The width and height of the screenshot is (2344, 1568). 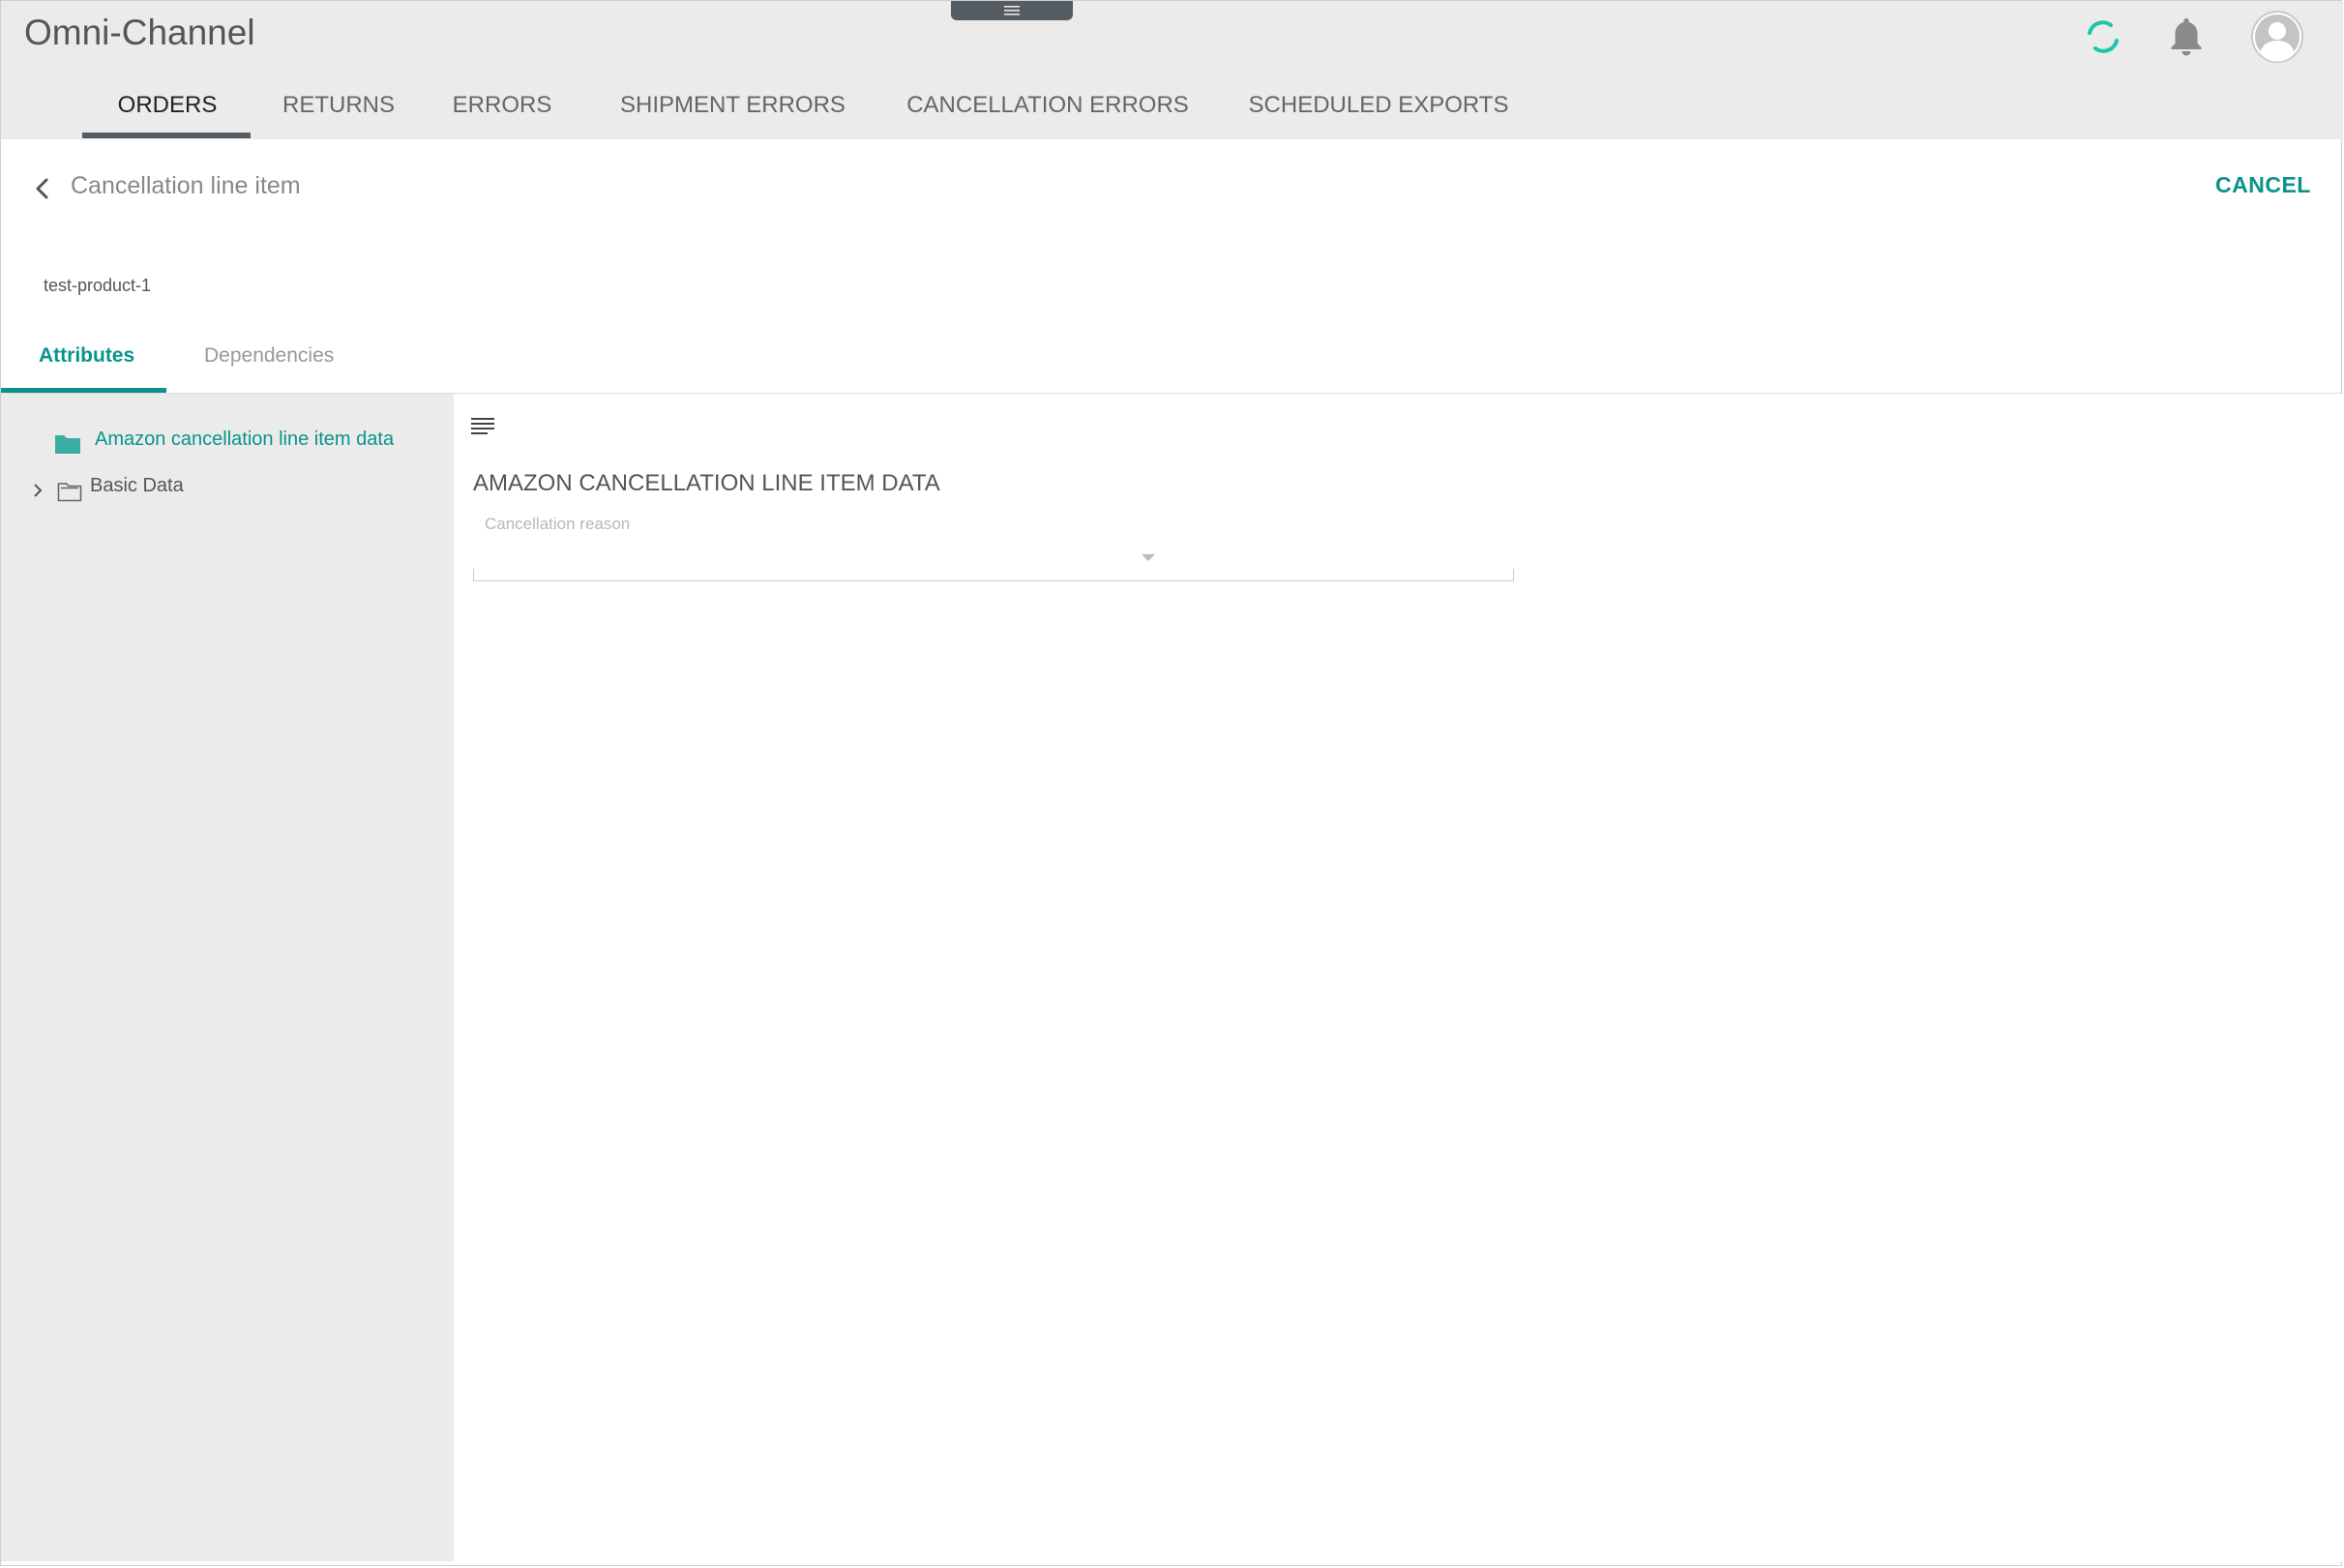 I want to click on tab-shipment-errors: SHIPMENT ERRORS, so click(x=733, y=111).